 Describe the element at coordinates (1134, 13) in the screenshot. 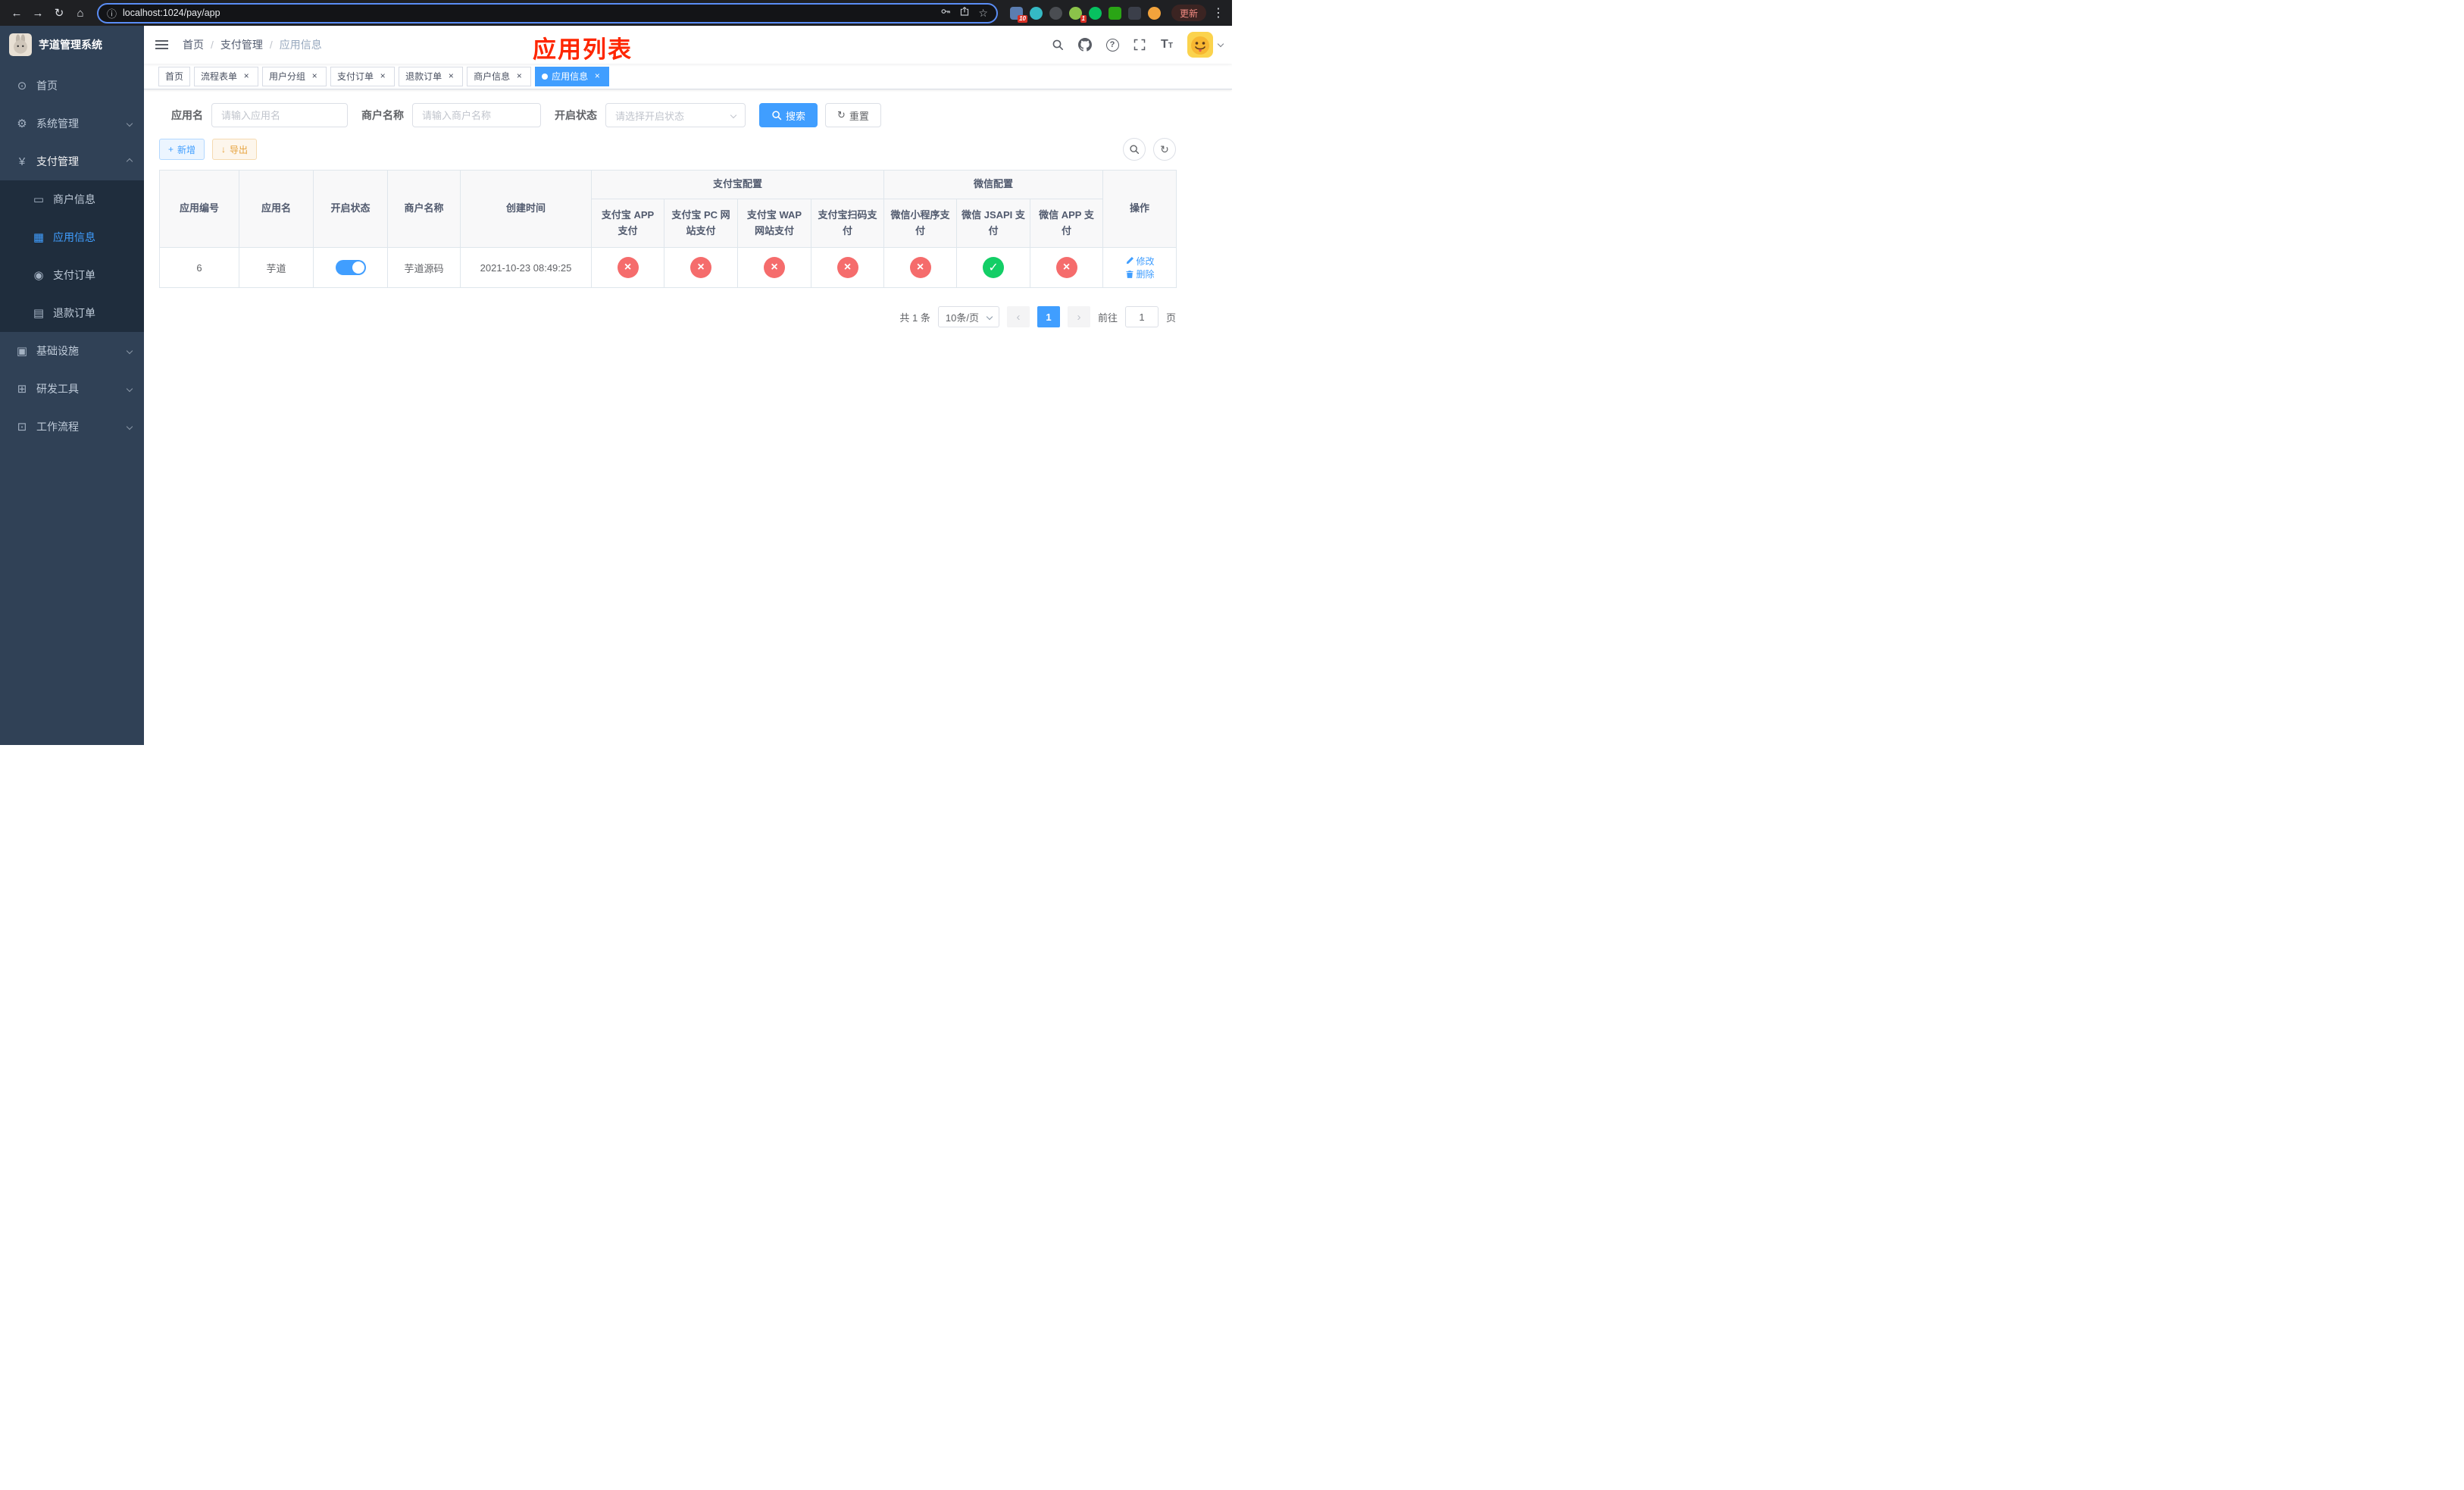

I see `extension-dark-pin` at that location.